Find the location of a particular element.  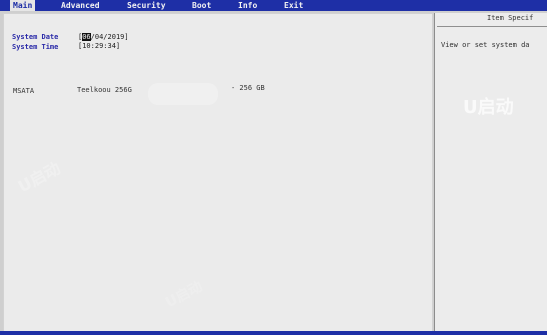

tab-main: Main is located at coordinates (23, 5).